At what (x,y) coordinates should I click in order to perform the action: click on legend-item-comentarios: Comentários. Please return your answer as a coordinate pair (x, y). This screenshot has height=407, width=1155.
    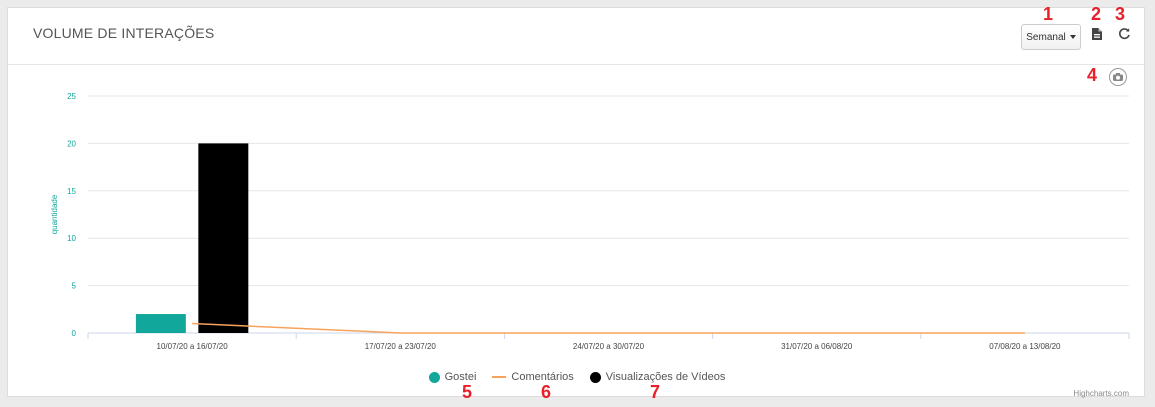
    Looking at the image, I should click on (533, 377).